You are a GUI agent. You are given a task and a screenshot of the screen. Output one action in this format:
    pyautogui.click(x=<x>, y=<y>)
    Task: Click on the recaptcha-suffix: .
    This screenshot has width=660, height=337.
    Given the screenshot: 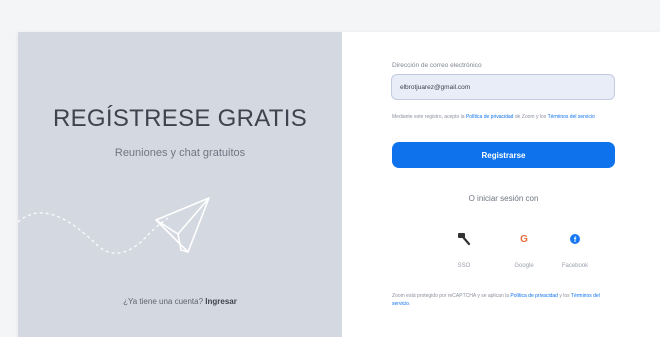 What is the action you would take?
    pyautogui.click(x=409, y=303)
    